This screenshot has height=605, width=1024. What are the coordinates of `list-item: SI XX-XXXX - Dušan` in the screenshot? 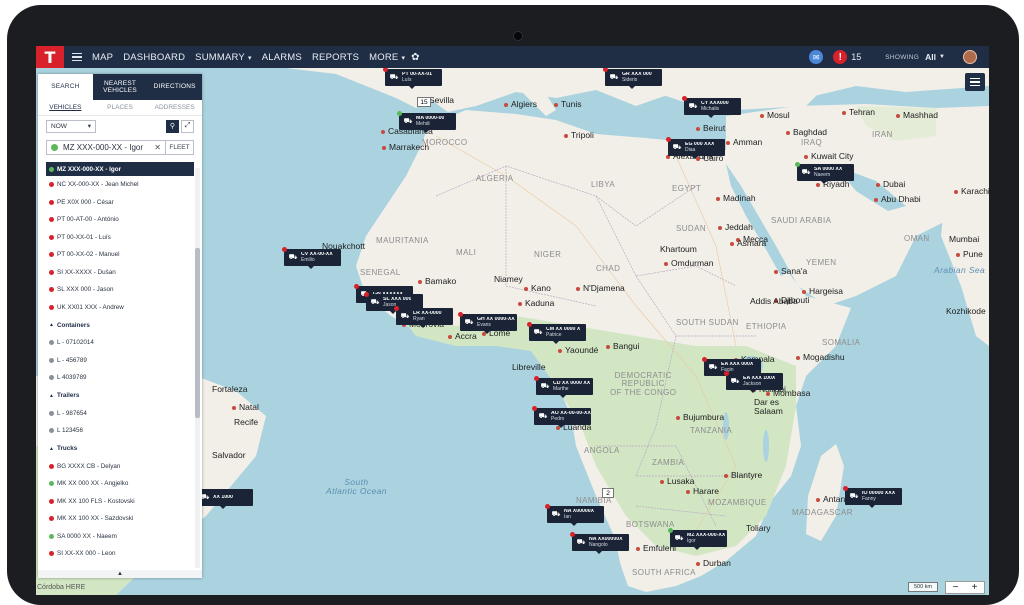 It's located at (120, 273).